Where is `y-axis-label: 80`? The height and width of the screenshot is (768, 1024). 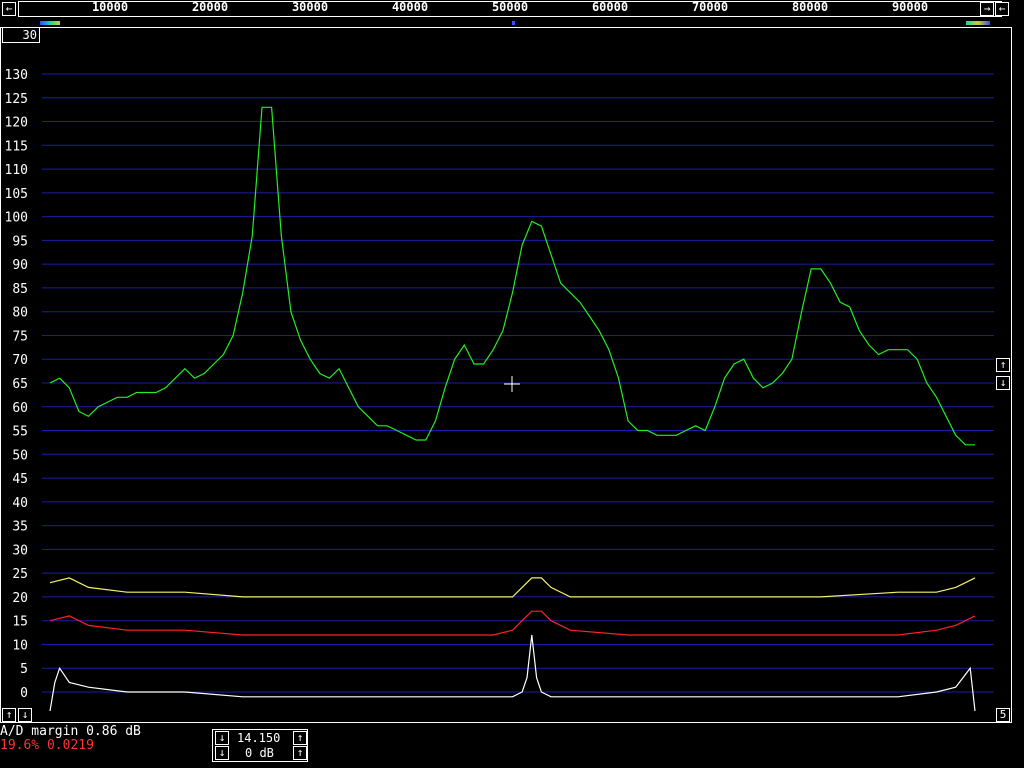
y-axis-label: 80 is located at coordinates (20, 313).